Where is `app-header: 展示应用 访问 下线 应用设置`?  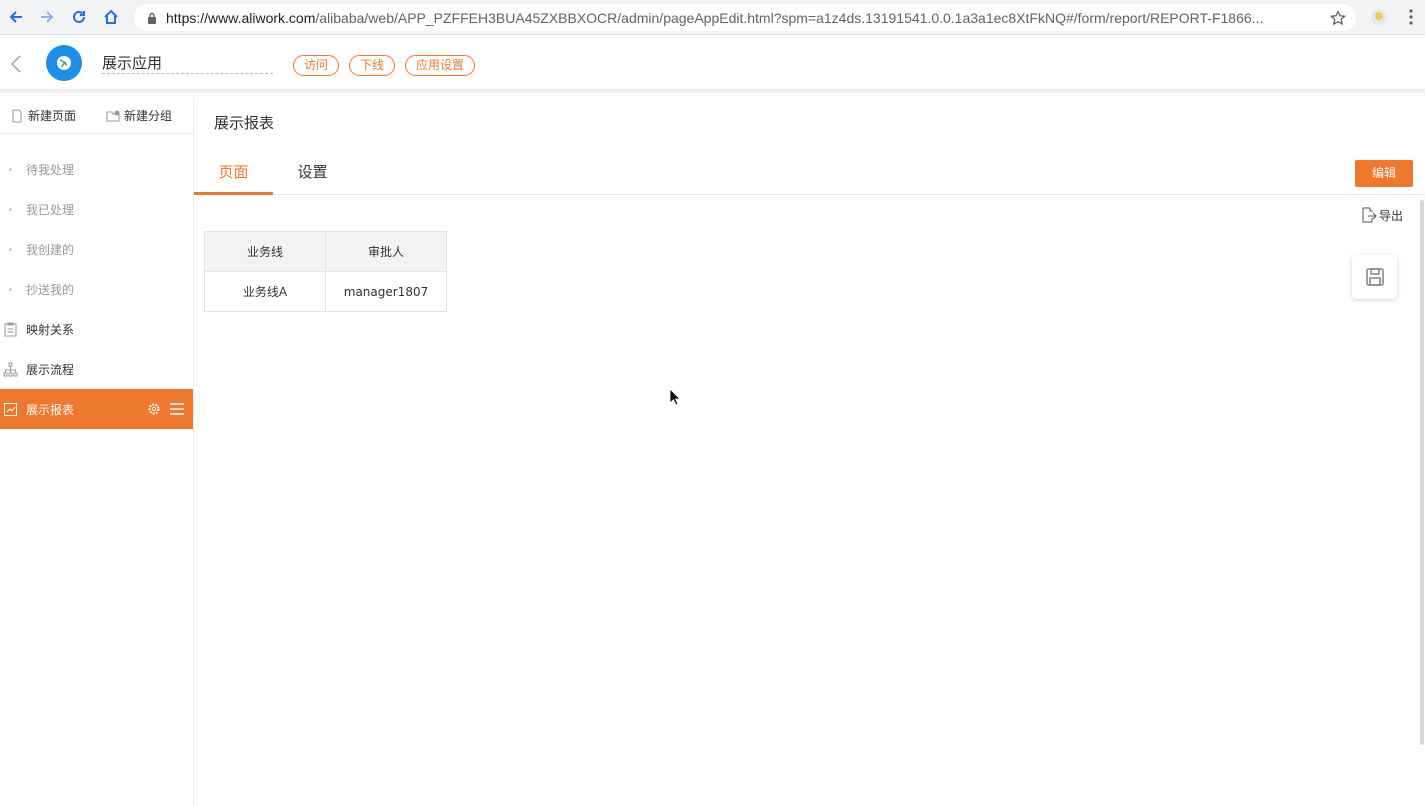 app-header: 展示应用 访问 下线 应用设置 is located at coordinates (712, 64).